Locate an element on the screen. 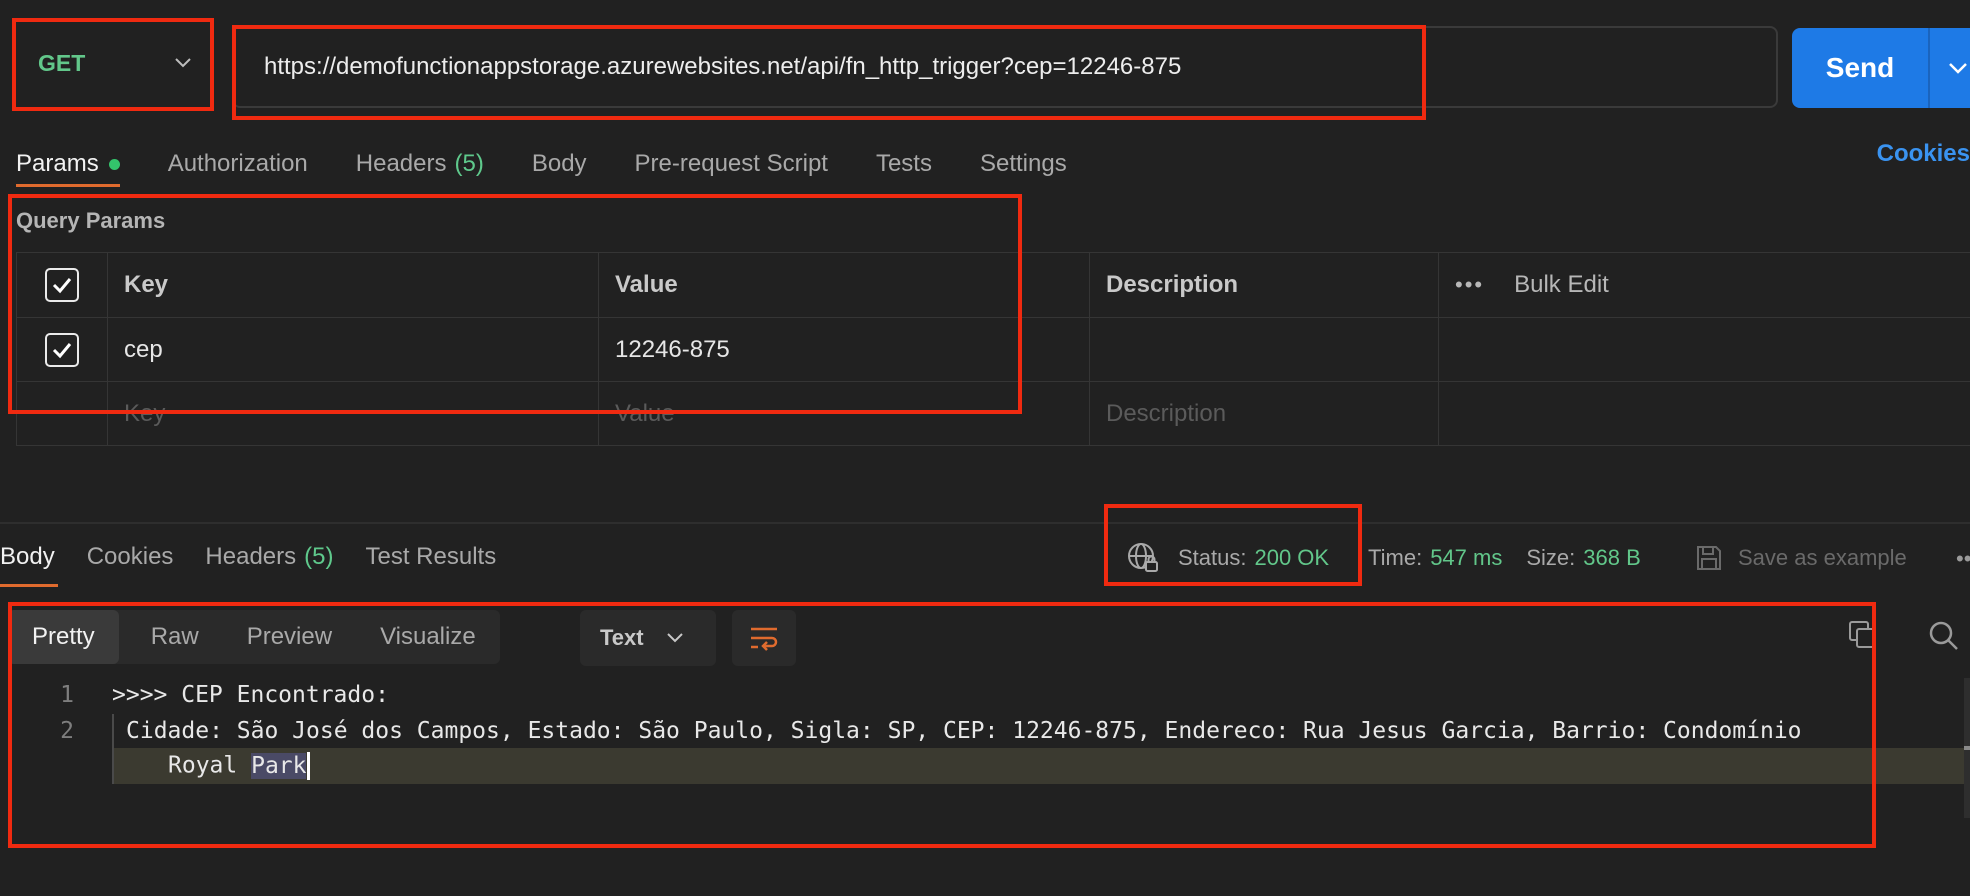 The image size is (1970, 896). method-label: GET is located at coordinates (62, 62).